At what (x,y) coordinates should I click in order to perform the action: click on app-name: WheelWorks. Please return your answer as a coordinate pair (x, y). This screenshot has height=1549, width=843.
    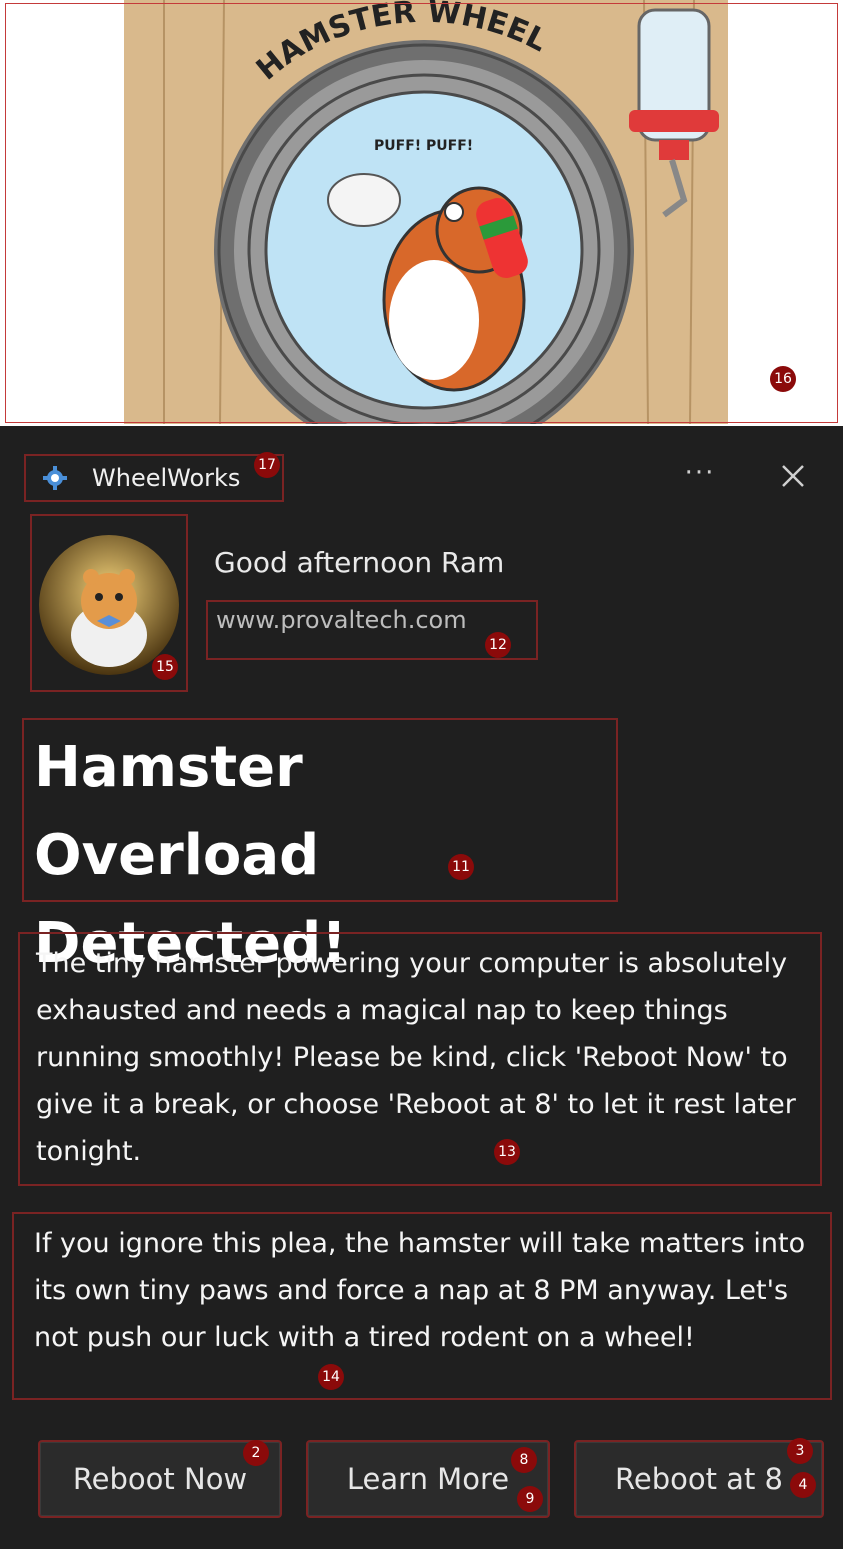
    Looking at the image, I should click on (166, 478).